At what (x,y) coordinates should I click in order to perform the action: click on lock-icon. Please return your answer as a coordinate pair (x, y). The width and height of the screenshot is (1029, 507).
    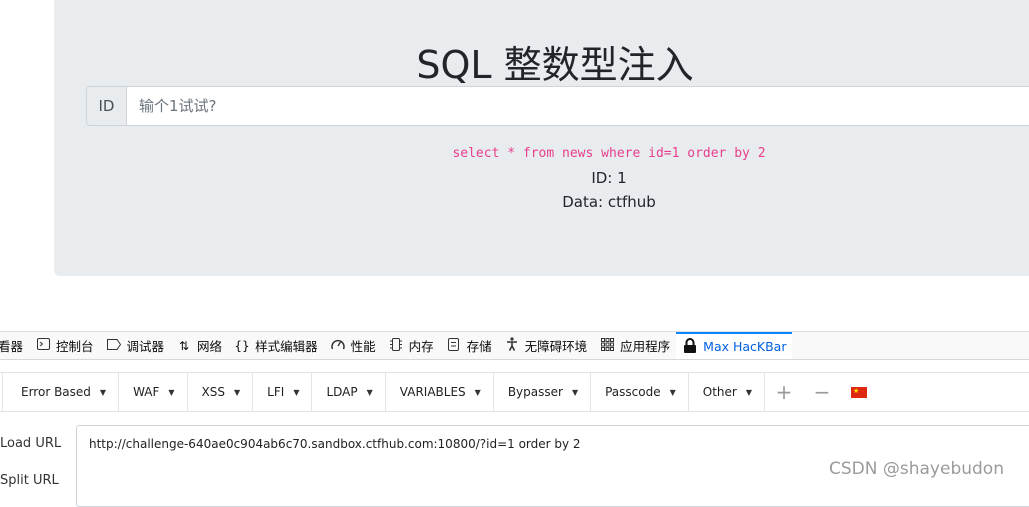
    Looking at the image, I should click on (690, 346).